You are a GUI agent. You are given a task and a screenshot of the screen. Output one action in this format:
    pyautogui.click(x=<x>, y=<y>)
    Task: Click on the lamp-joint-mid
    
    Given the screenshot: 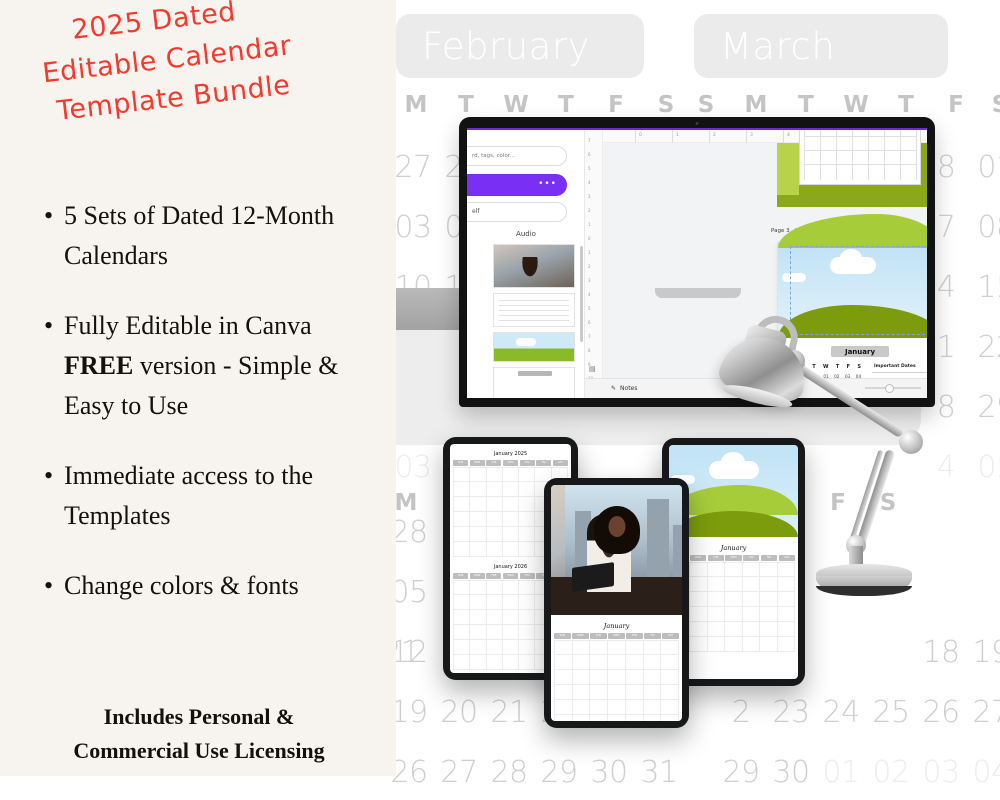 What is the action you would take?
    pyautogui.click(x=911, y=442)
    